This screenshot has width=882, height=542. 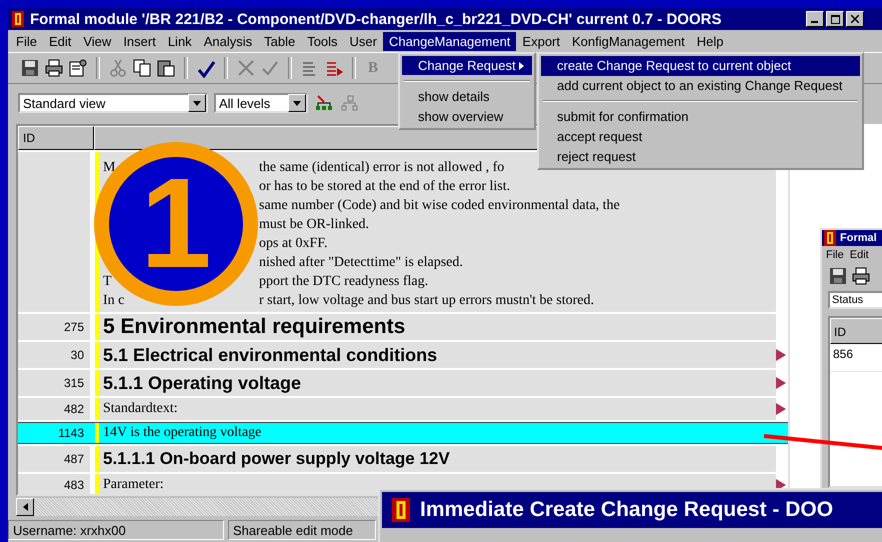 I want to click on text-line: nished after "Detecttime" is elapsed., so click(x=361, y=262).